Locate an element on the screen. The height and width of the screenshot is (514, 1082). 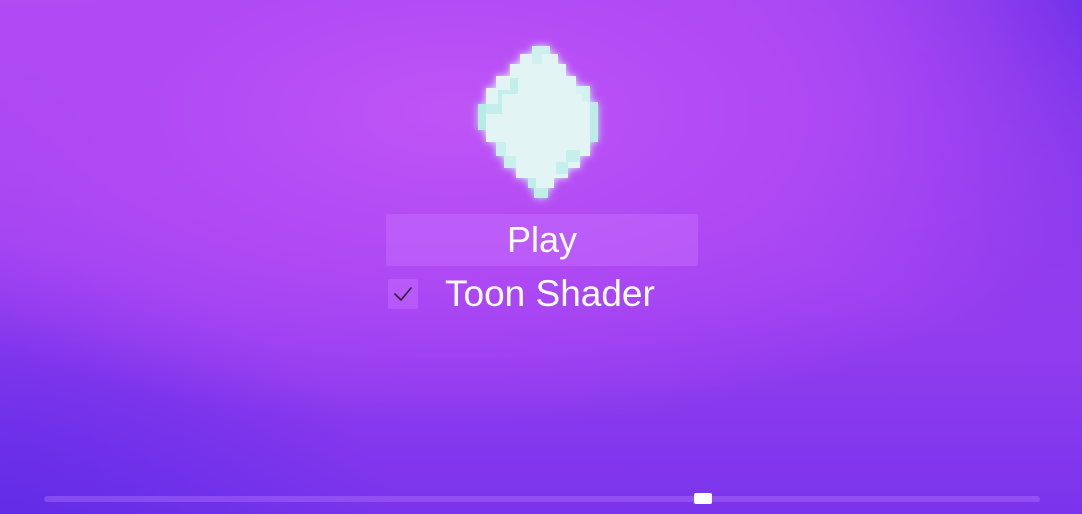
checkmark-icon is located at coordinates (403, 294).